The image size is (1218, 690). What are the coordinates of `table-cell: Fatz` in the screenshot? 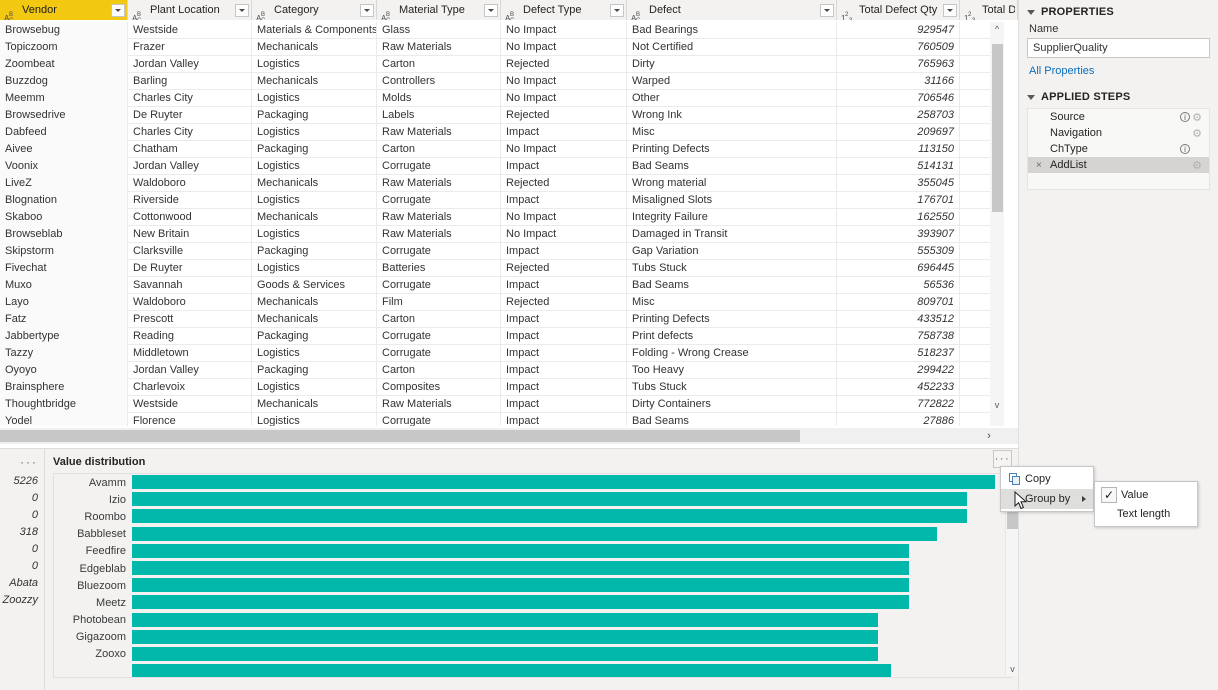 It's located at (64, 319).